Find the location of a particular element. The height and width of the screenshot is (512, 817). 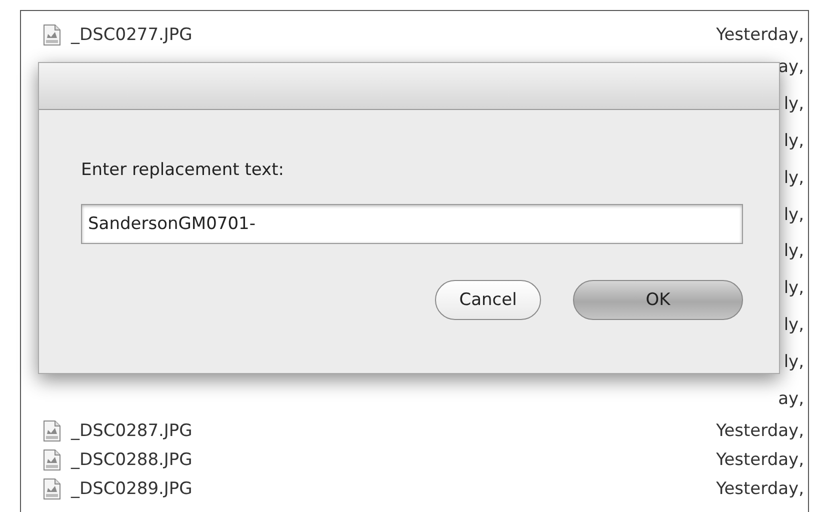

file-name: _DSC0289.JPG is located at coordinates (393, 489).